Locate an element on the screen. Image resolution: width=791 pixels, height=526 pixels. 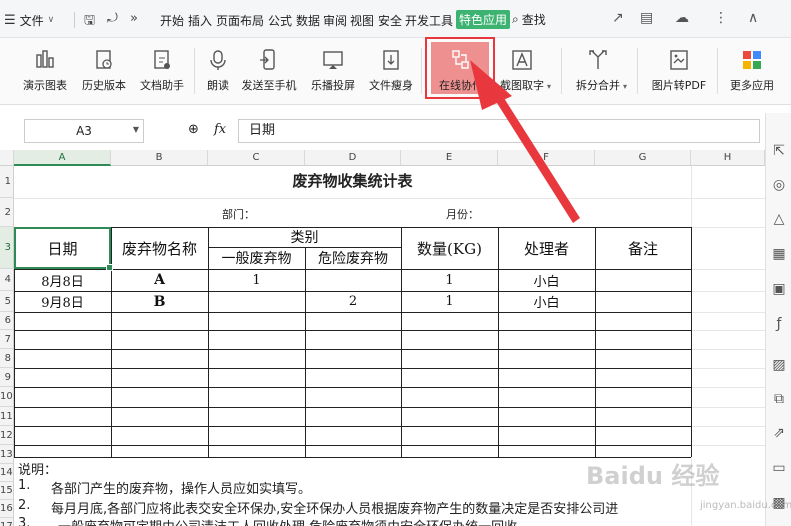
row-header: 4 is located at coordinates (7, 280).